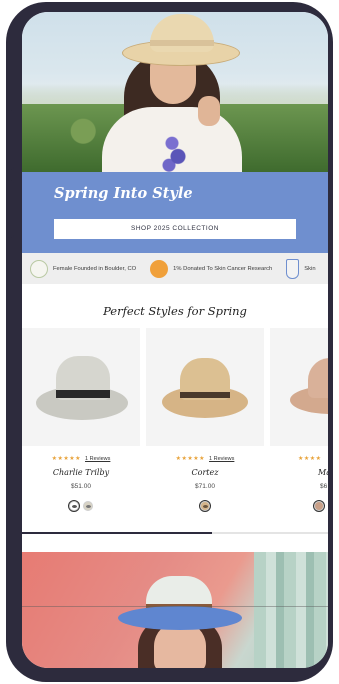 The width and height of the screenshot is (339, 684). I want to click on product-price: $6, so click(324, 486).